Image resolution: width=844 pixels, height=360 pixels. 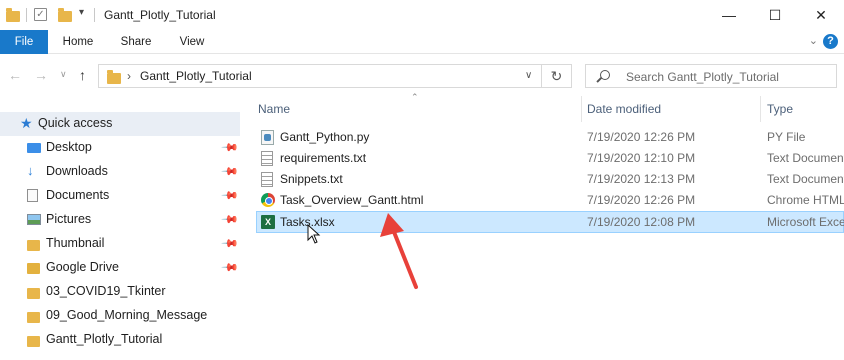 I want to click on forward-arrow-icon: →, so click(x=41, y=75).